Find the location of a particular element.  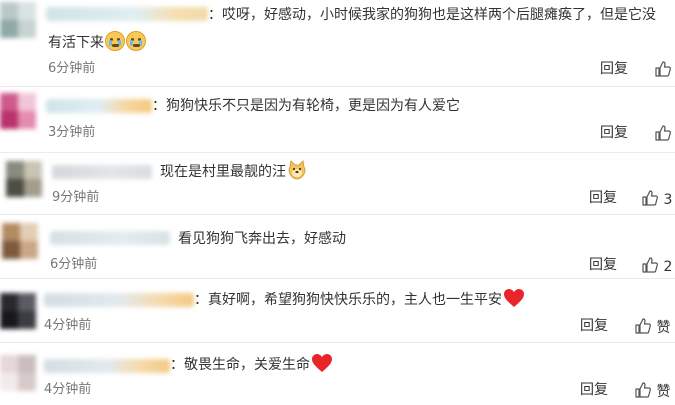

timestamp: 9分钟前 is located at coordinates (76, 197).